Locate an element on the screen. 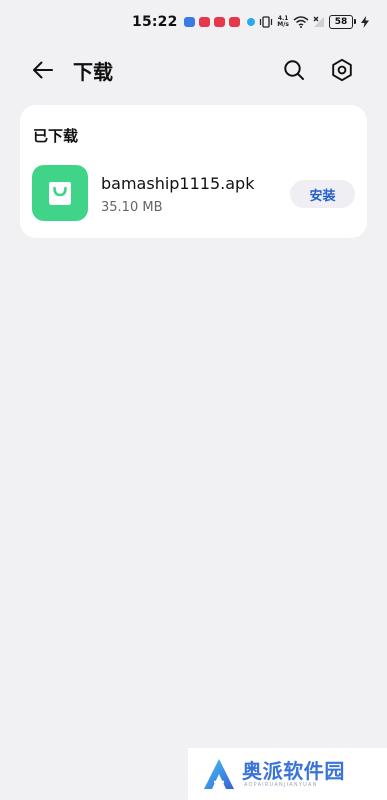  netspeed-readout: 4.1 M/s is located at coordinates (283, 21).